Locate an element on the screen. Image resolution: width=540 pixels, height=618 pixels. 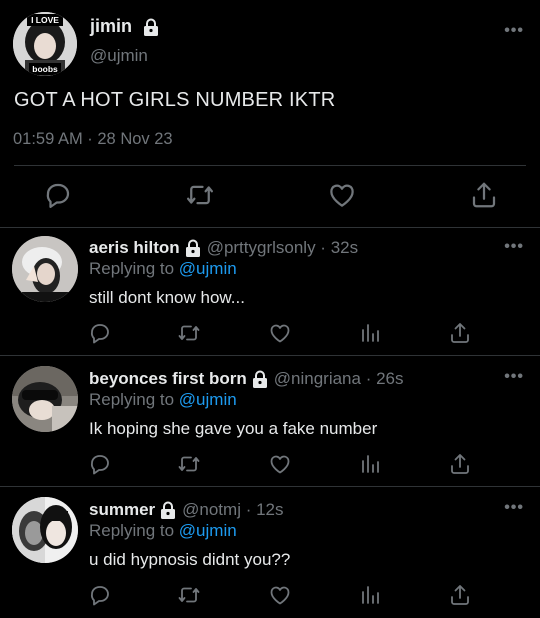
divider is located at coordinates (270, 165).